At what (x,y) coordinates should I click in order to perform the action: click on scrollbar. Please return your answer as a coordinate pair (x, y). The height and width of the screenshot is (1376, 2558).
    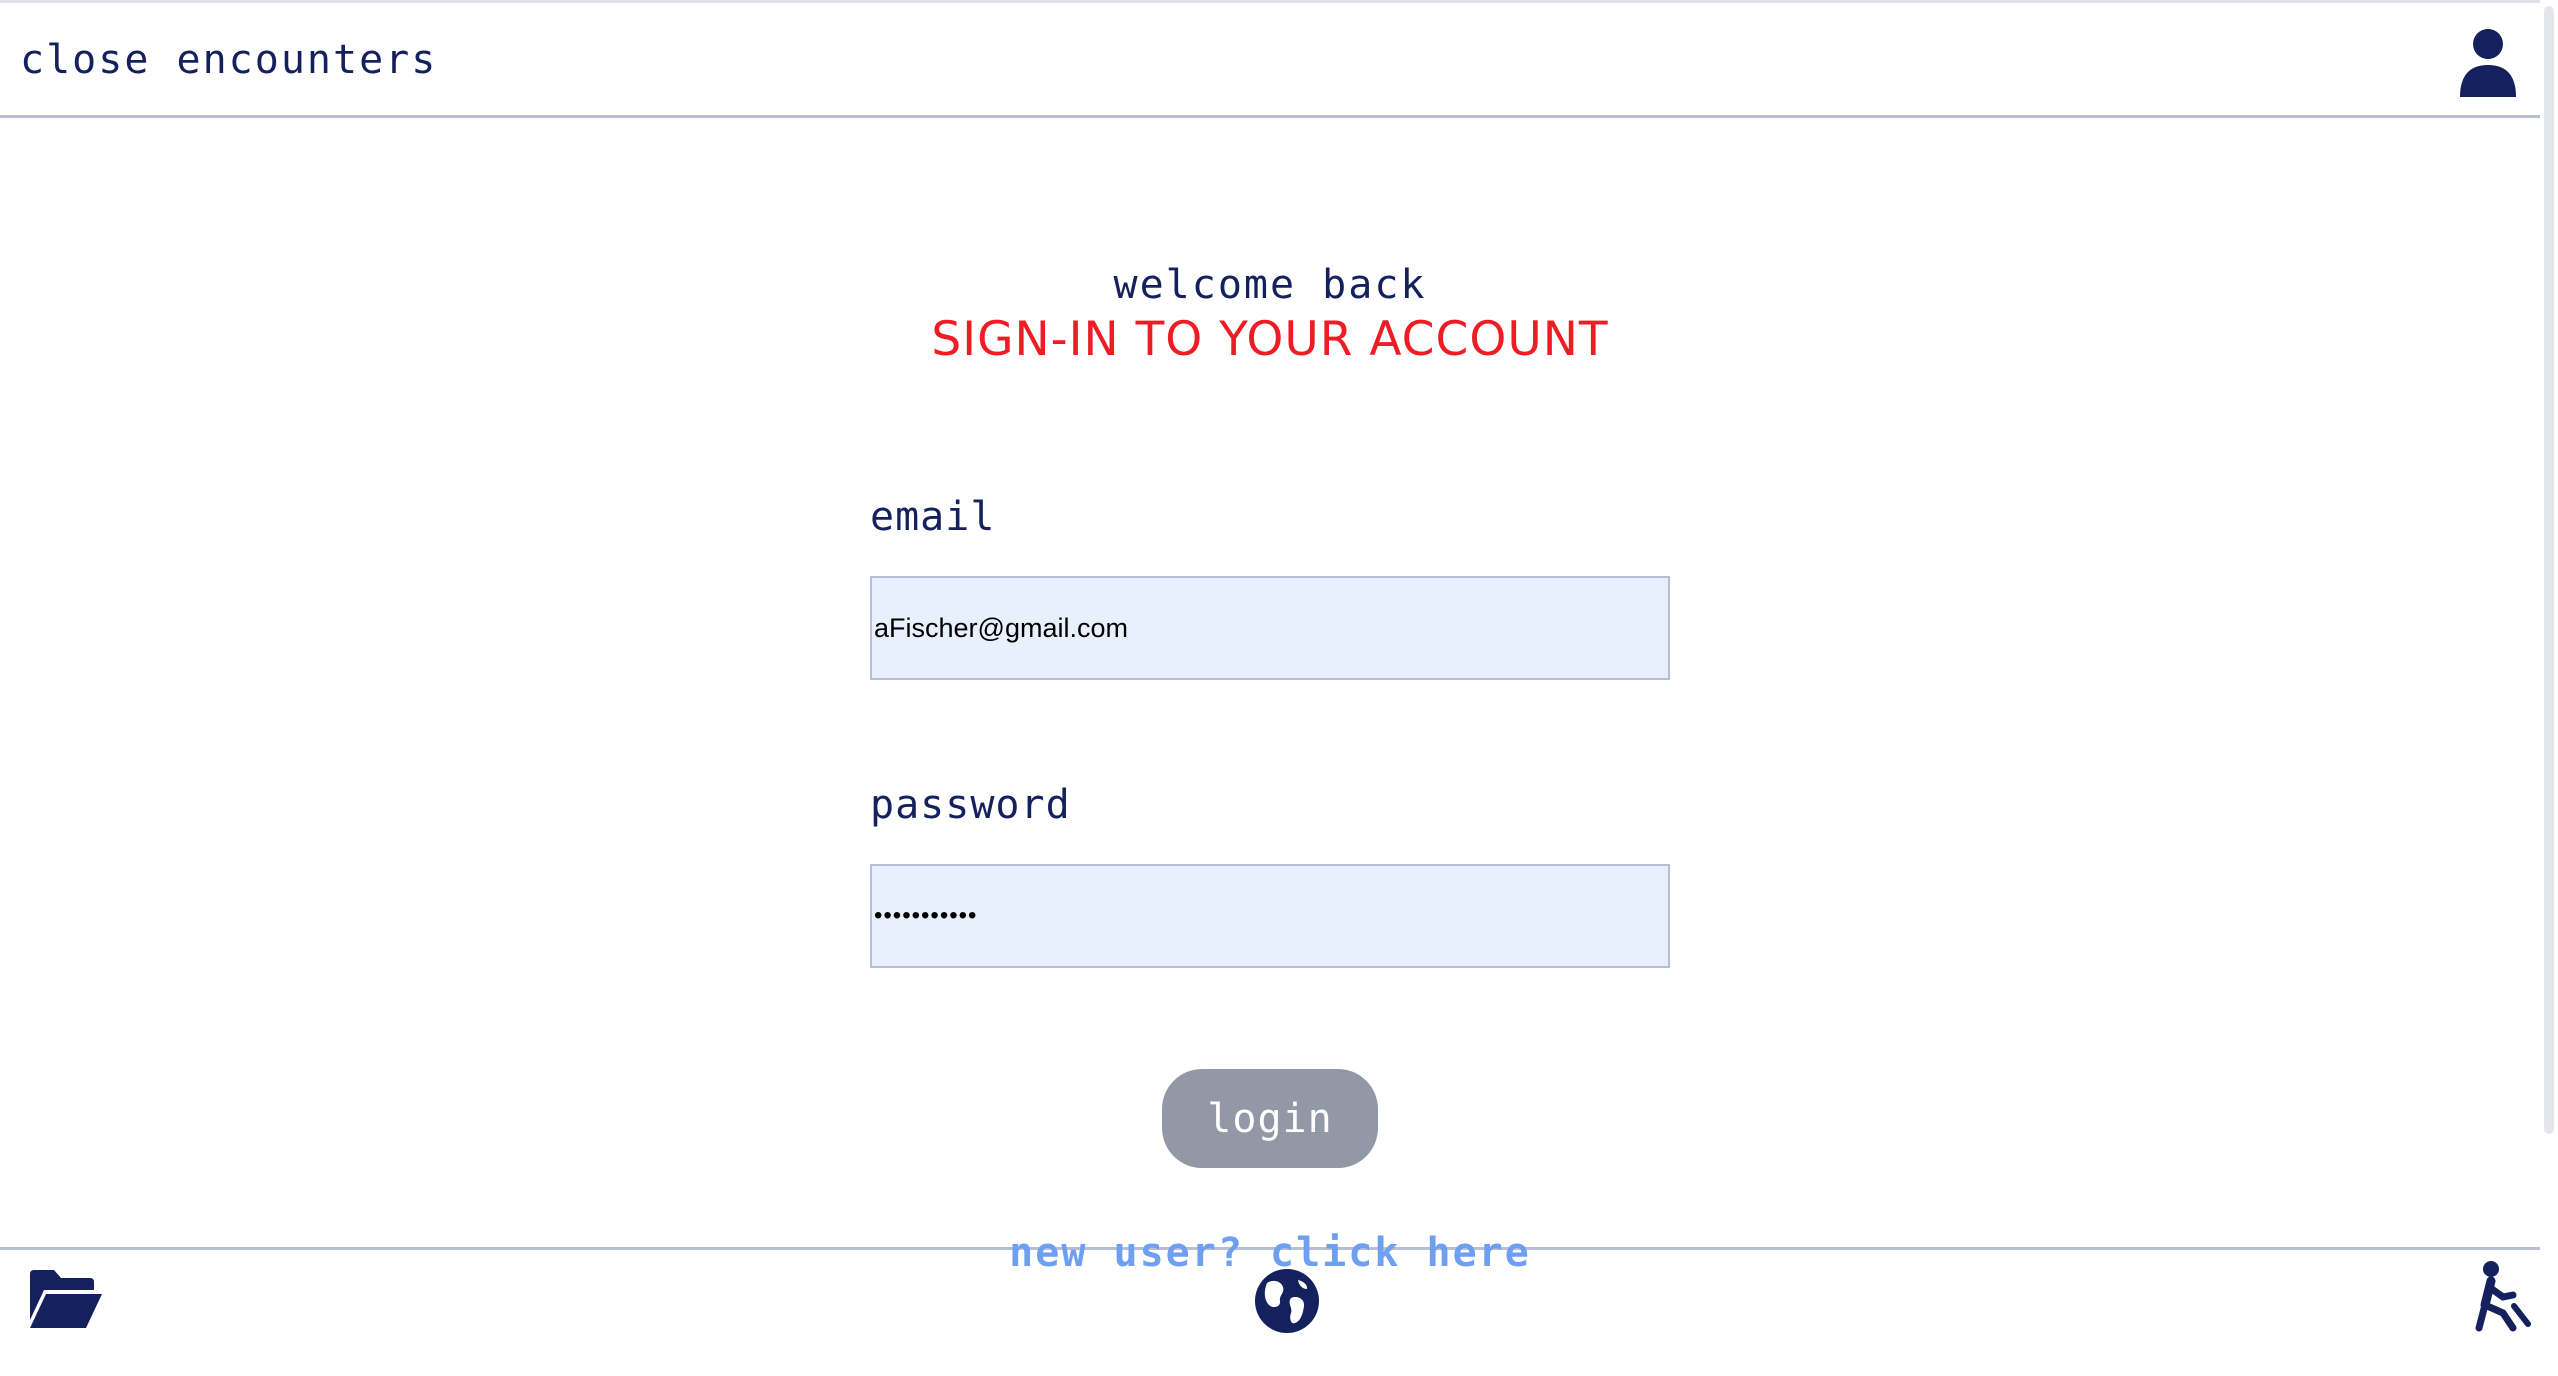
    Looking at the image, I should click on (2549, 688).